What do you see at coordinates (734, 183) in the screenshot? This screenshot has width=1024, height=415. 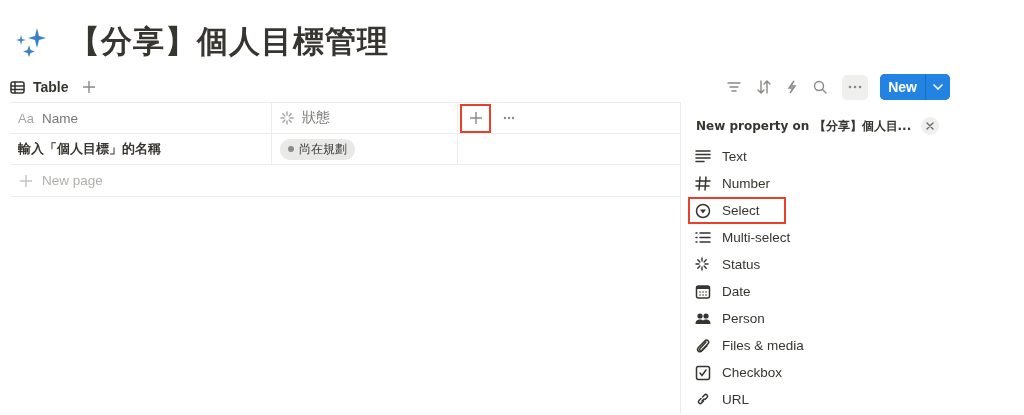 I see `property-type-option: Number` at bounding box center [734, 183].